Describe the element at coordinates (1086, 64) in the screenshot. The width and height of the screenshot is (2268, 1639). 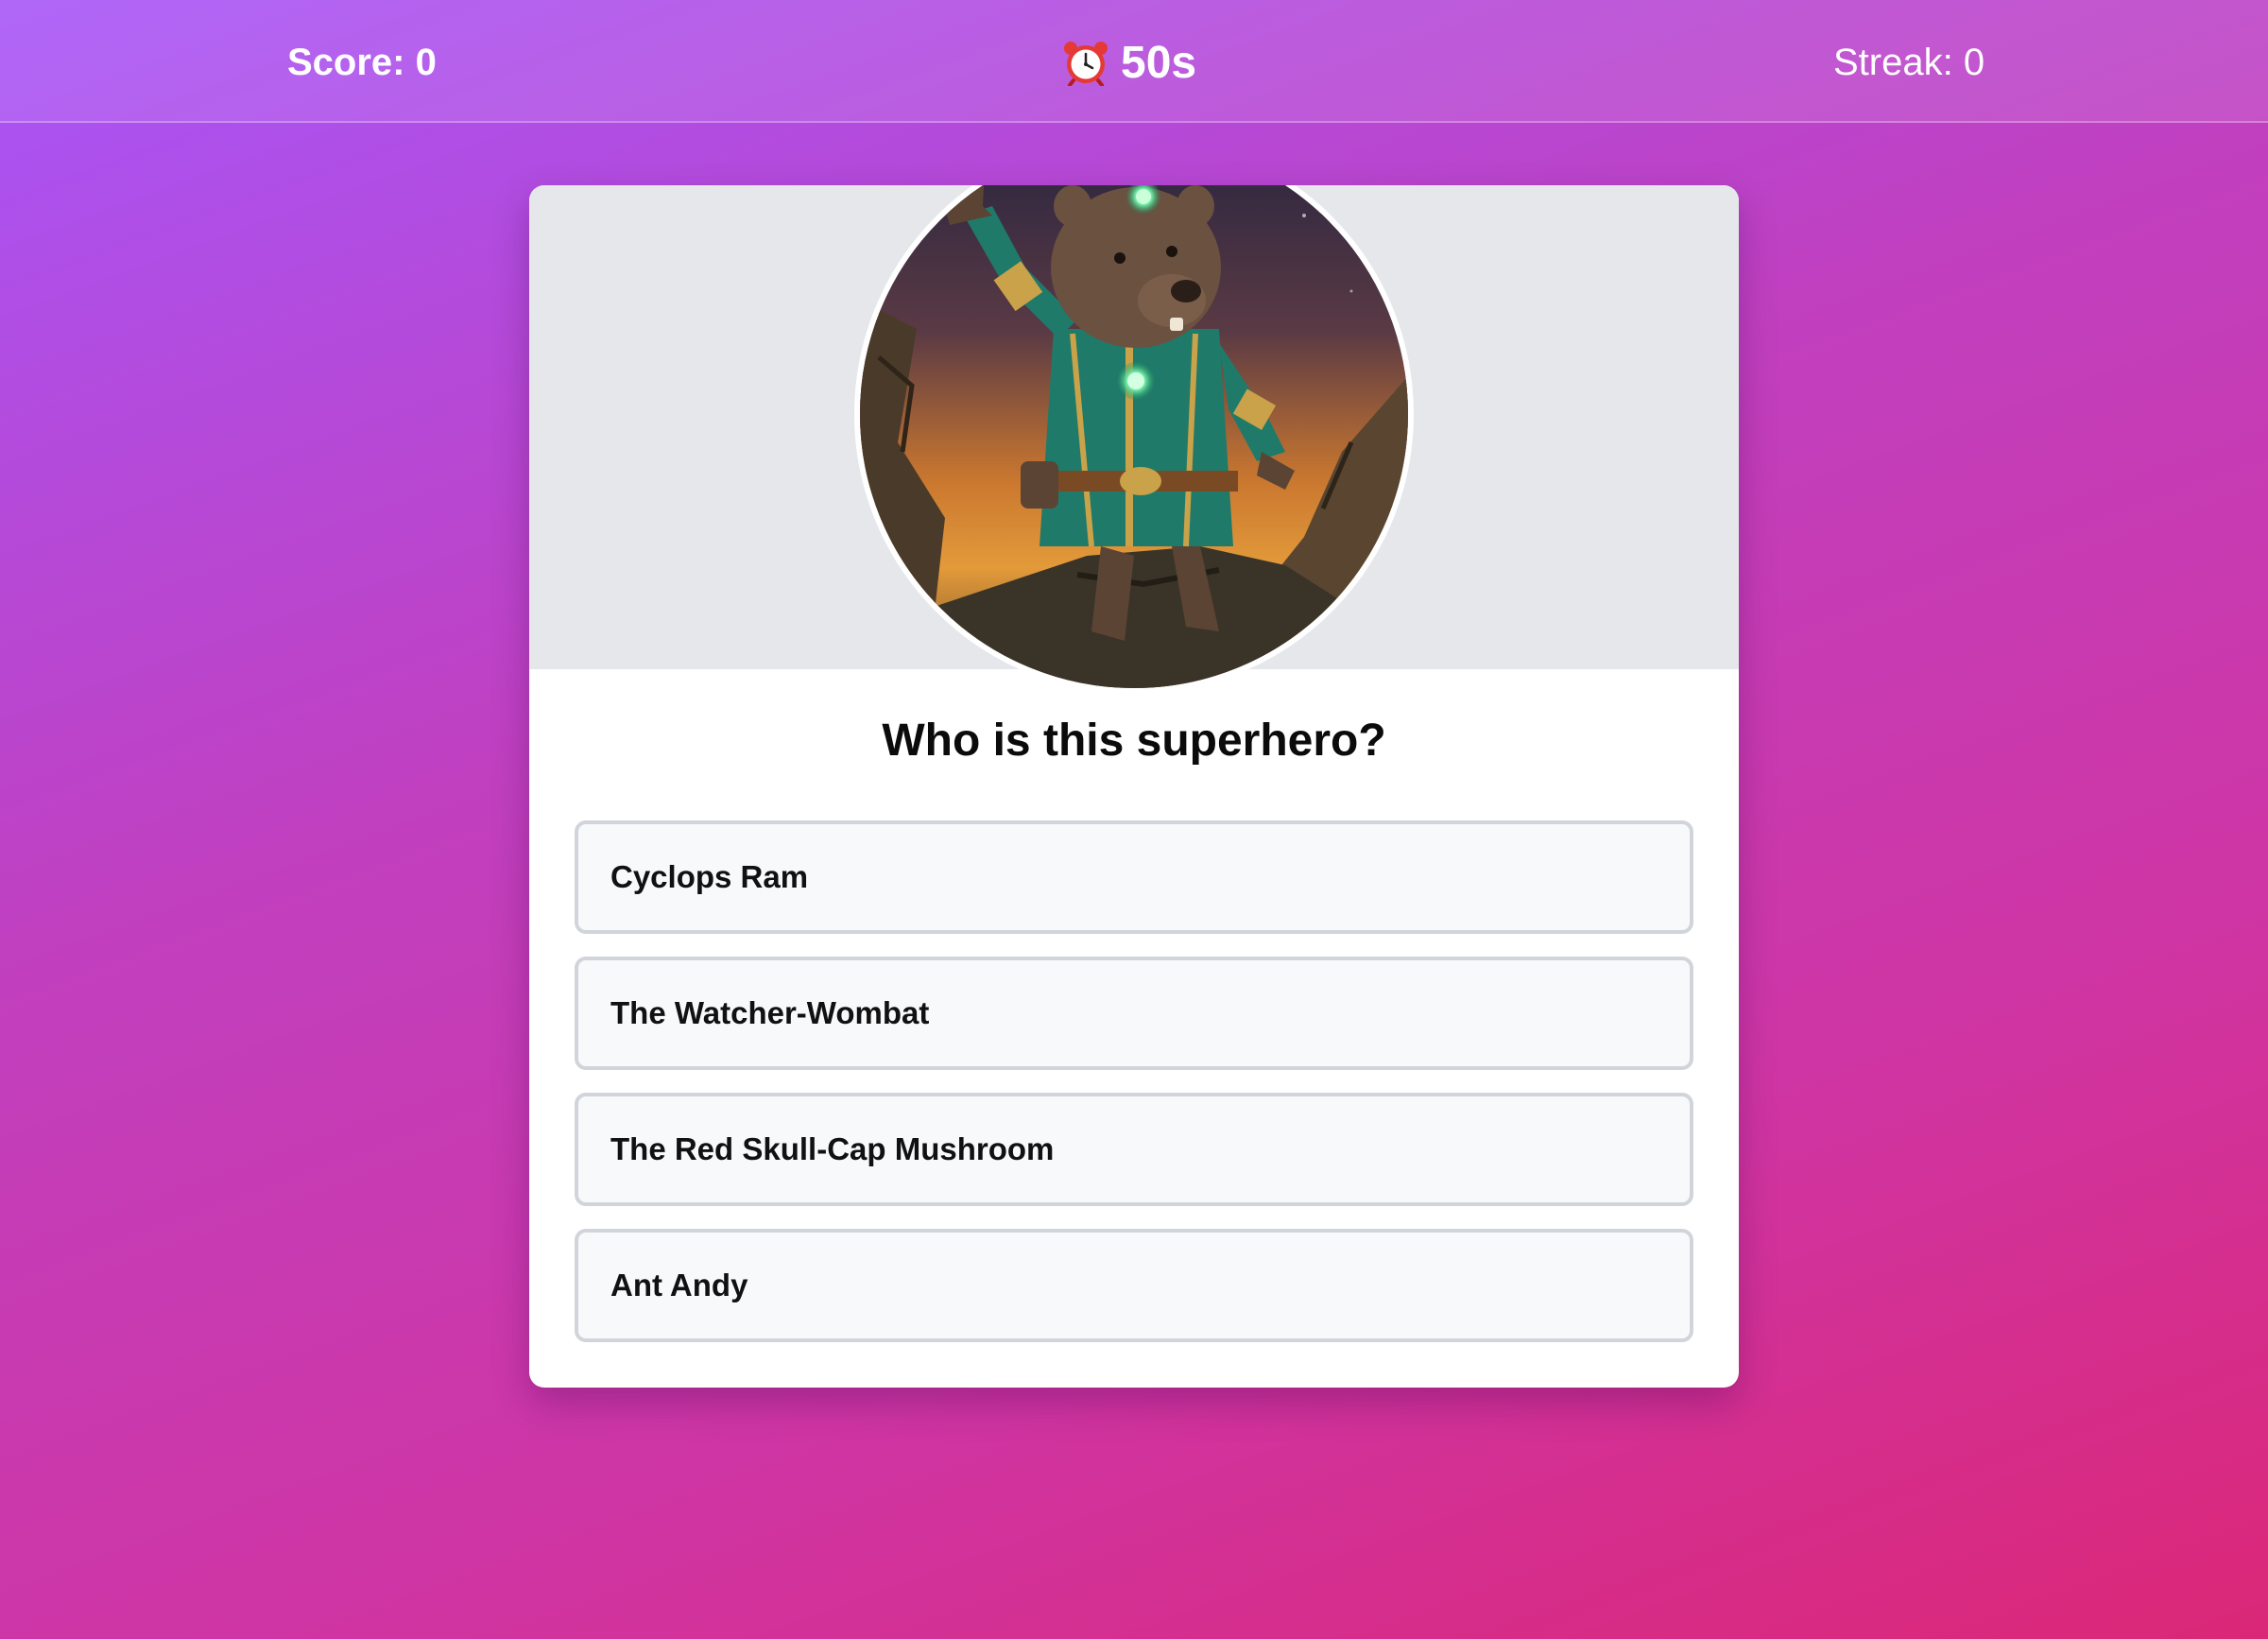
I see `alarm-clock-icon` at that location.